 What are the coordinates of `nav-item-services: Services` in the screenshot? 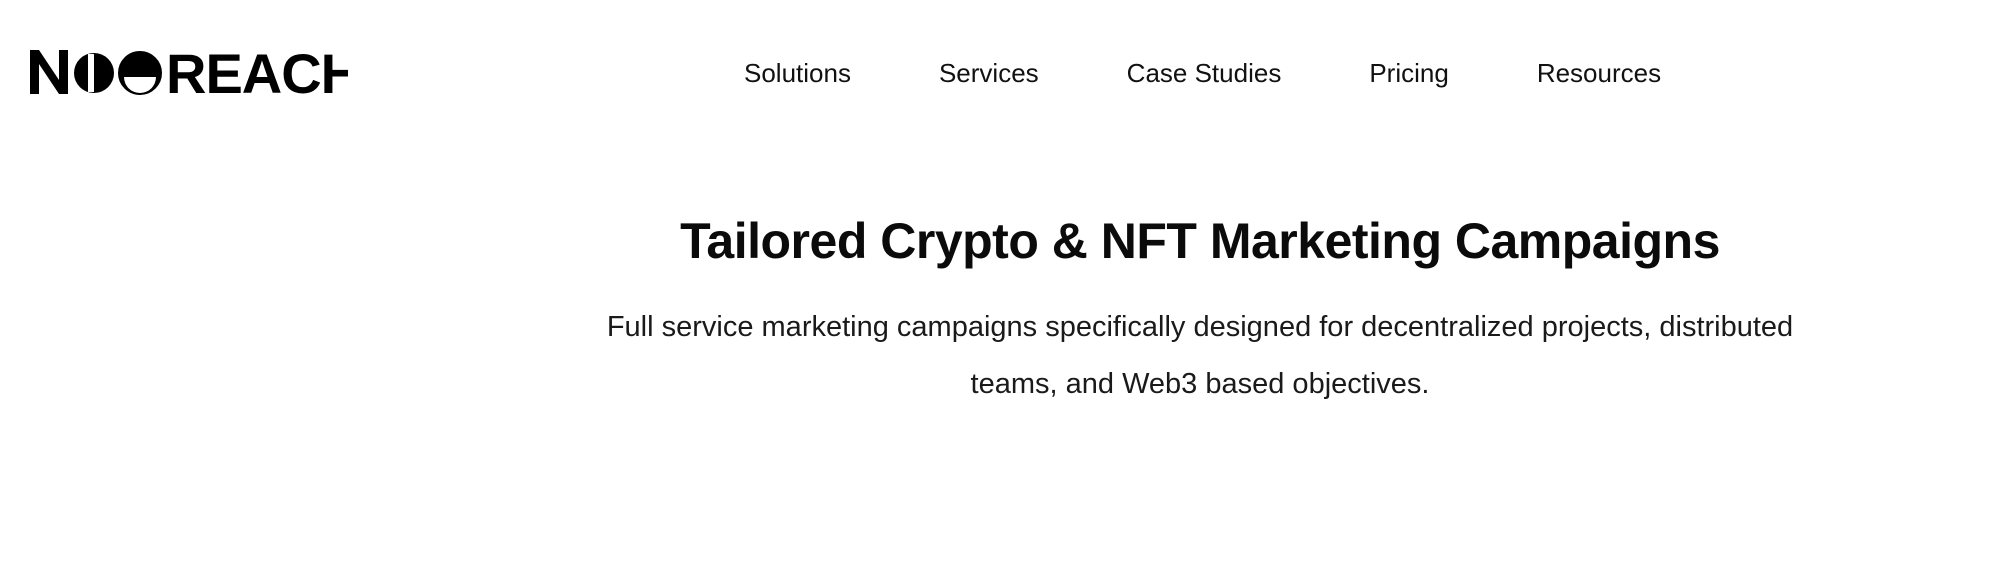 It's located at (989, 73).